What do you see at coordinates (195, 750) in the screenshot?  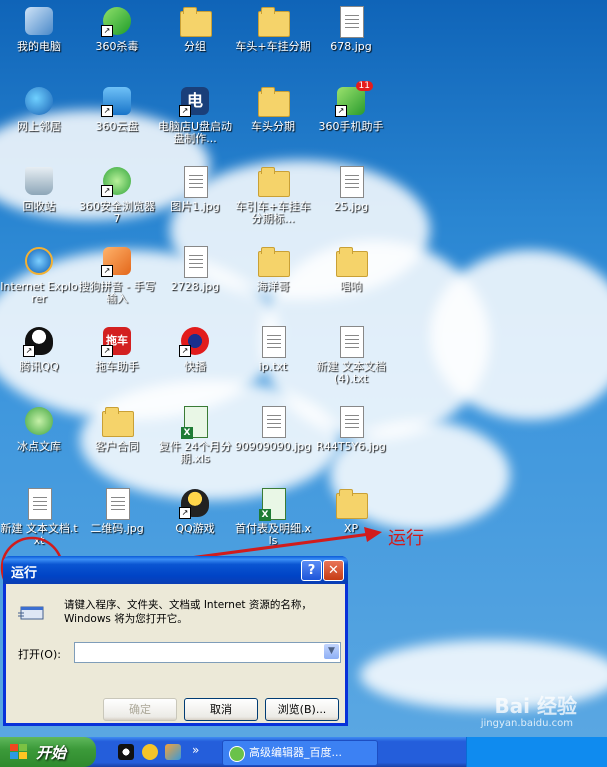 I see `quicklaunch-chevron-icon: »` at bounding box center [195, 750].